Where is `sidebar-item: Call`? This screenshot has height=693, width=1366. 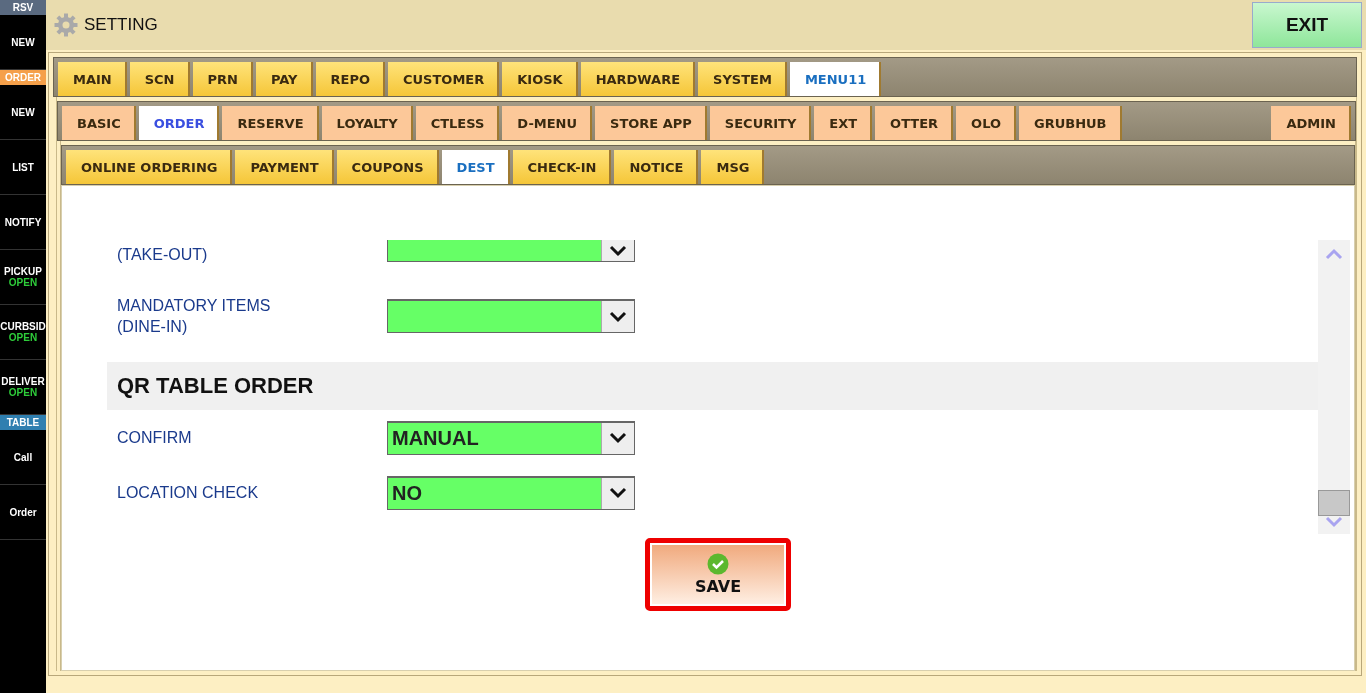 sidebar-item: Call is located at coordinates (23, 457).